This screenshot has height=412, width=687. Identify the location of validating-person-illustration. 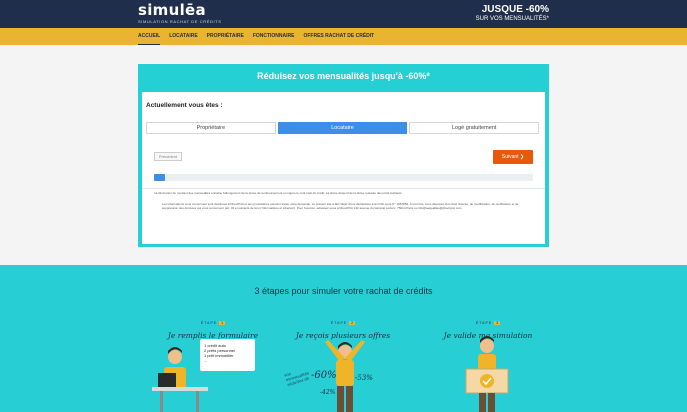
(487, 374).